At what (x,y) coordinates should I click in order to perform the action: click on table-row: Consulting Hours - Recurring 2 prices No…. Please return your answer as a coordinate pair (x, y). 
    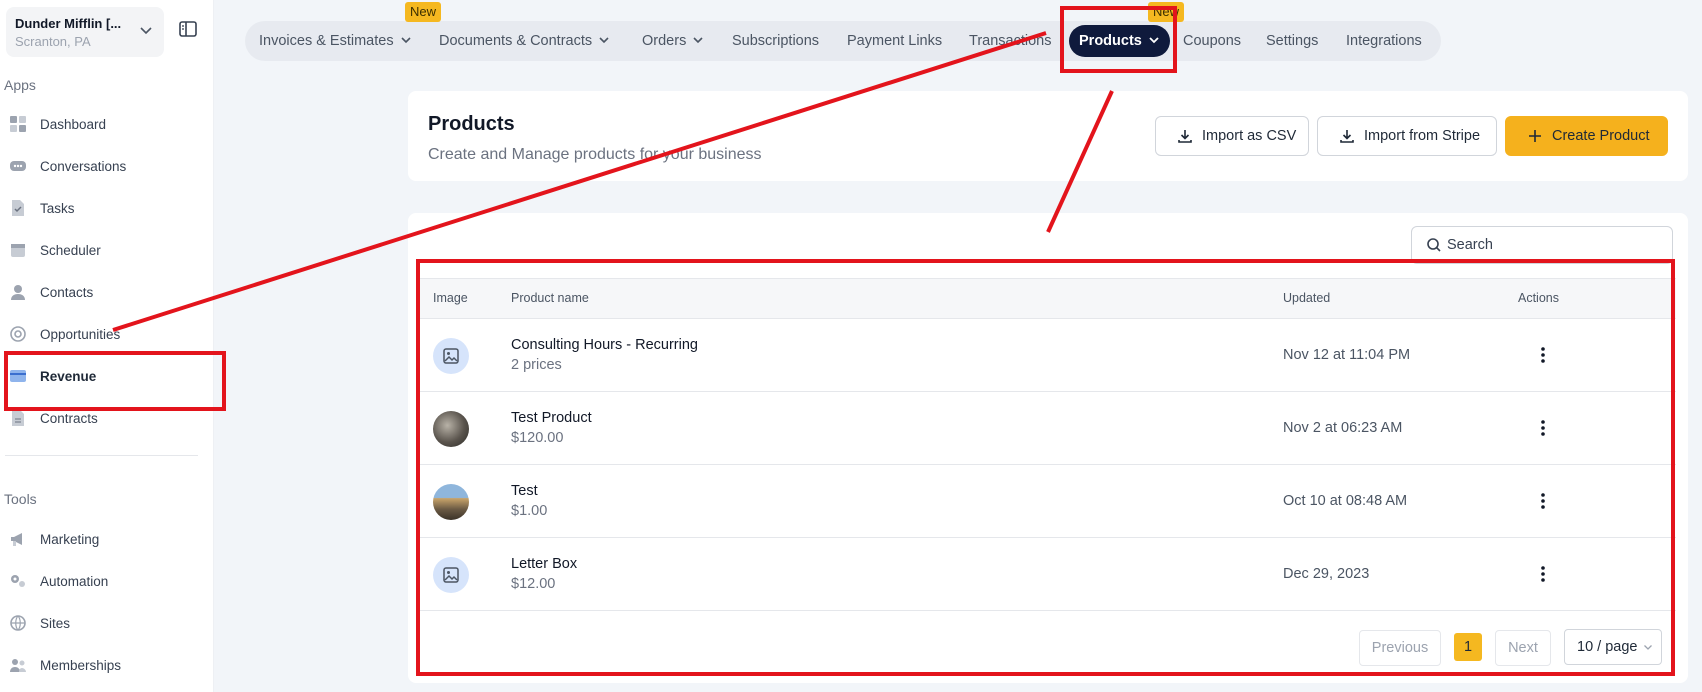
    Looking at the image, I should click on (1046, 355).